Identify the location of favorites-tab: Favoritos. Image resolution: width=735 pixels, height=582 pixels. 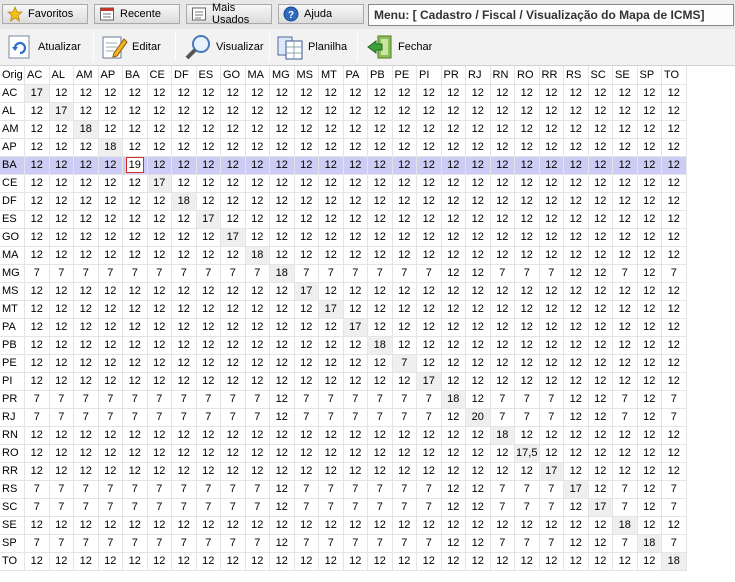
(45, 14).